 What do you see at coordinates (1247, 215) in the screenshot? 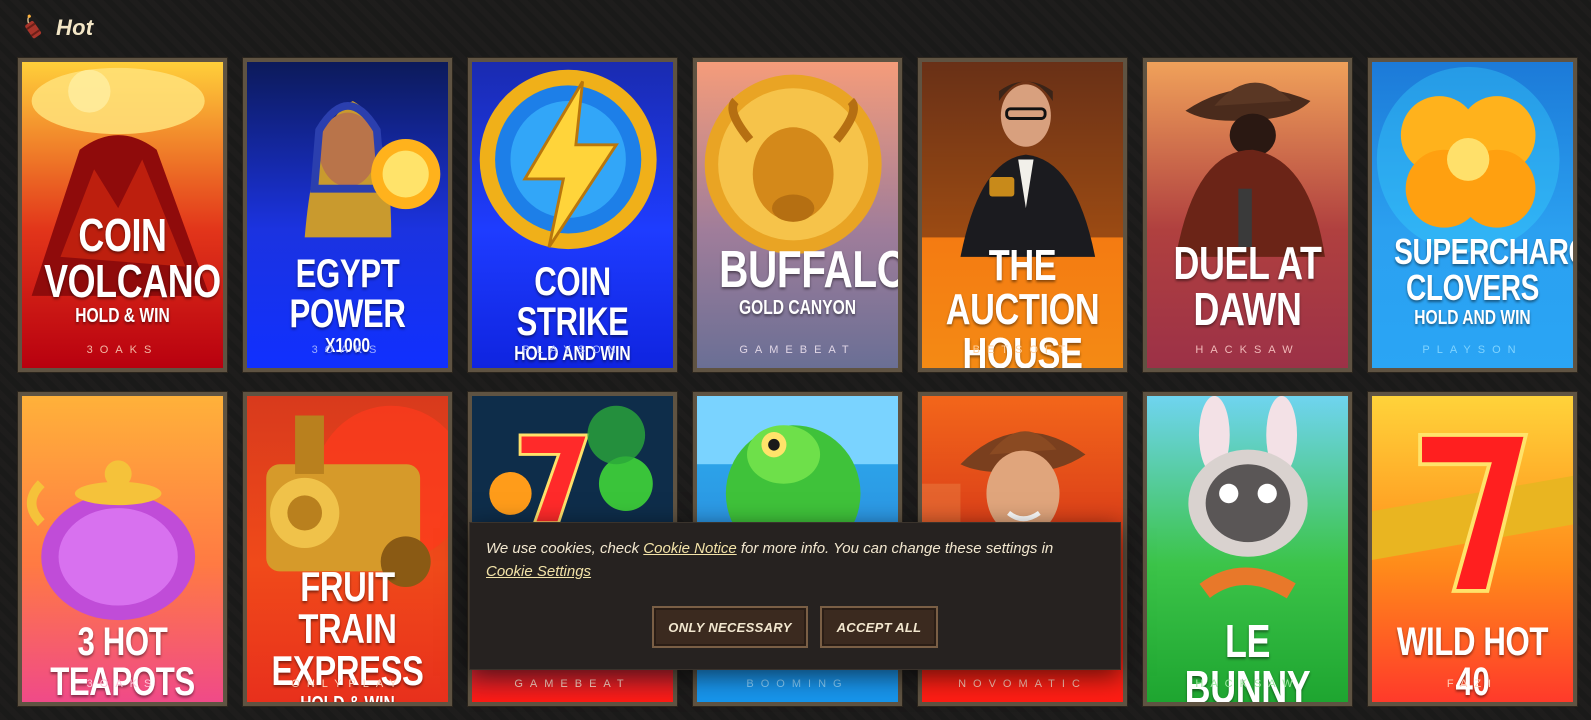
I see `game-card: DUEL AT DAWN HACKSAW` at bounding box center [1247, 215].